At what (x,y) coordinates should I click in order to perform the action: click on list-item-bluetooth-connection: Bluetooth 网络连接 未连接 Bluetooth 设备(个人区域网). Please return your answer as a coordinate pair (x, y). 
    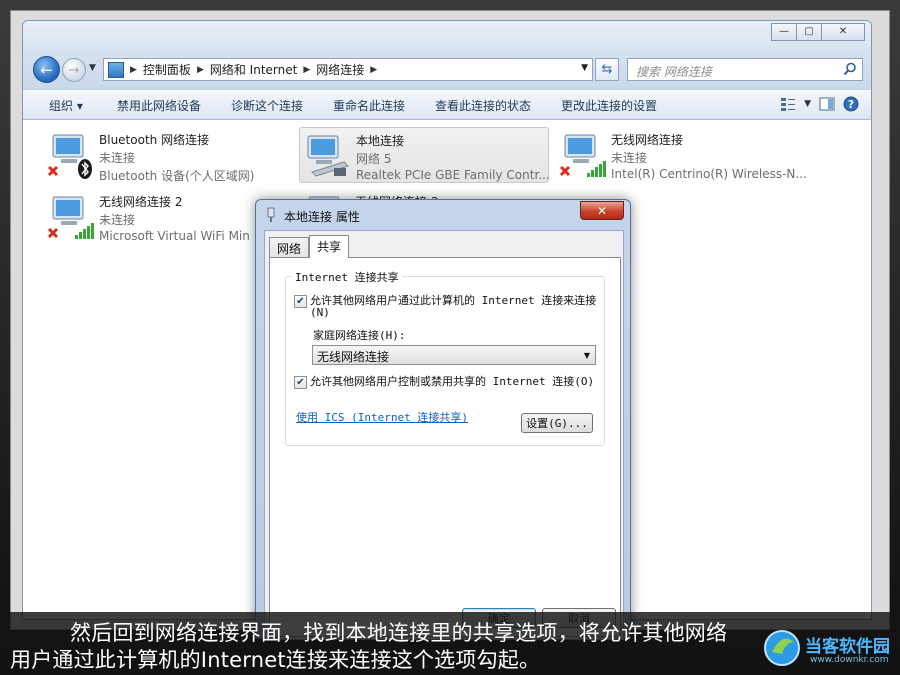
    Looking at the image, I should click on (168, 155).